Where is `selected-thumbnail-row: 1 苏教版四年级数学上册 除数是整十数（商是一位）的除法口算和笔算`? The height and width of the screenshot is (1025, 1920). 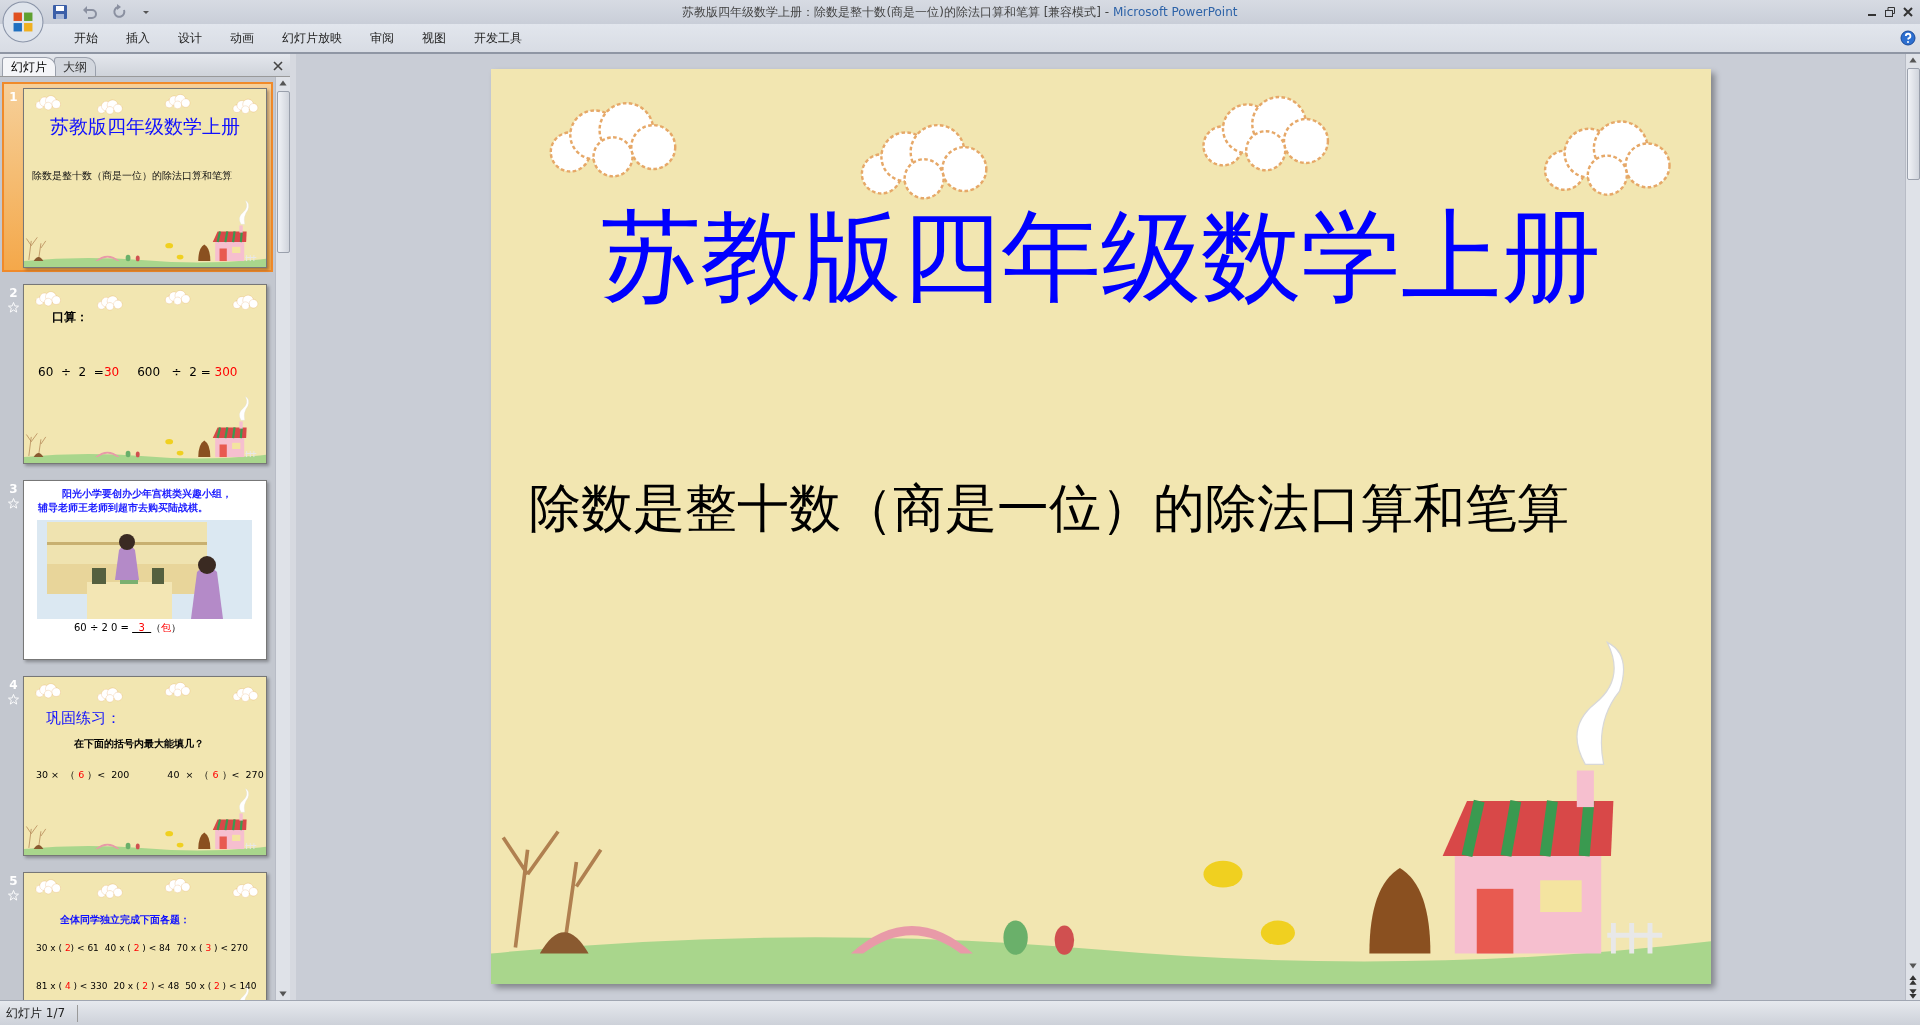
selected-thumbnail-row: 1 苏教版四年级数学上册 除数是整十数（商是一位）的除法口算和笔算 is located at coordinates (137, 177).